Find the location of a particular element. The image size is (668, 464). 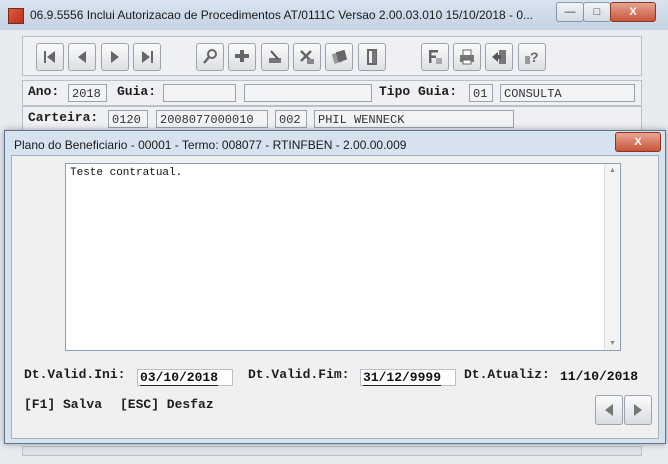

guia-number-field is located at coordinates (308, 93).